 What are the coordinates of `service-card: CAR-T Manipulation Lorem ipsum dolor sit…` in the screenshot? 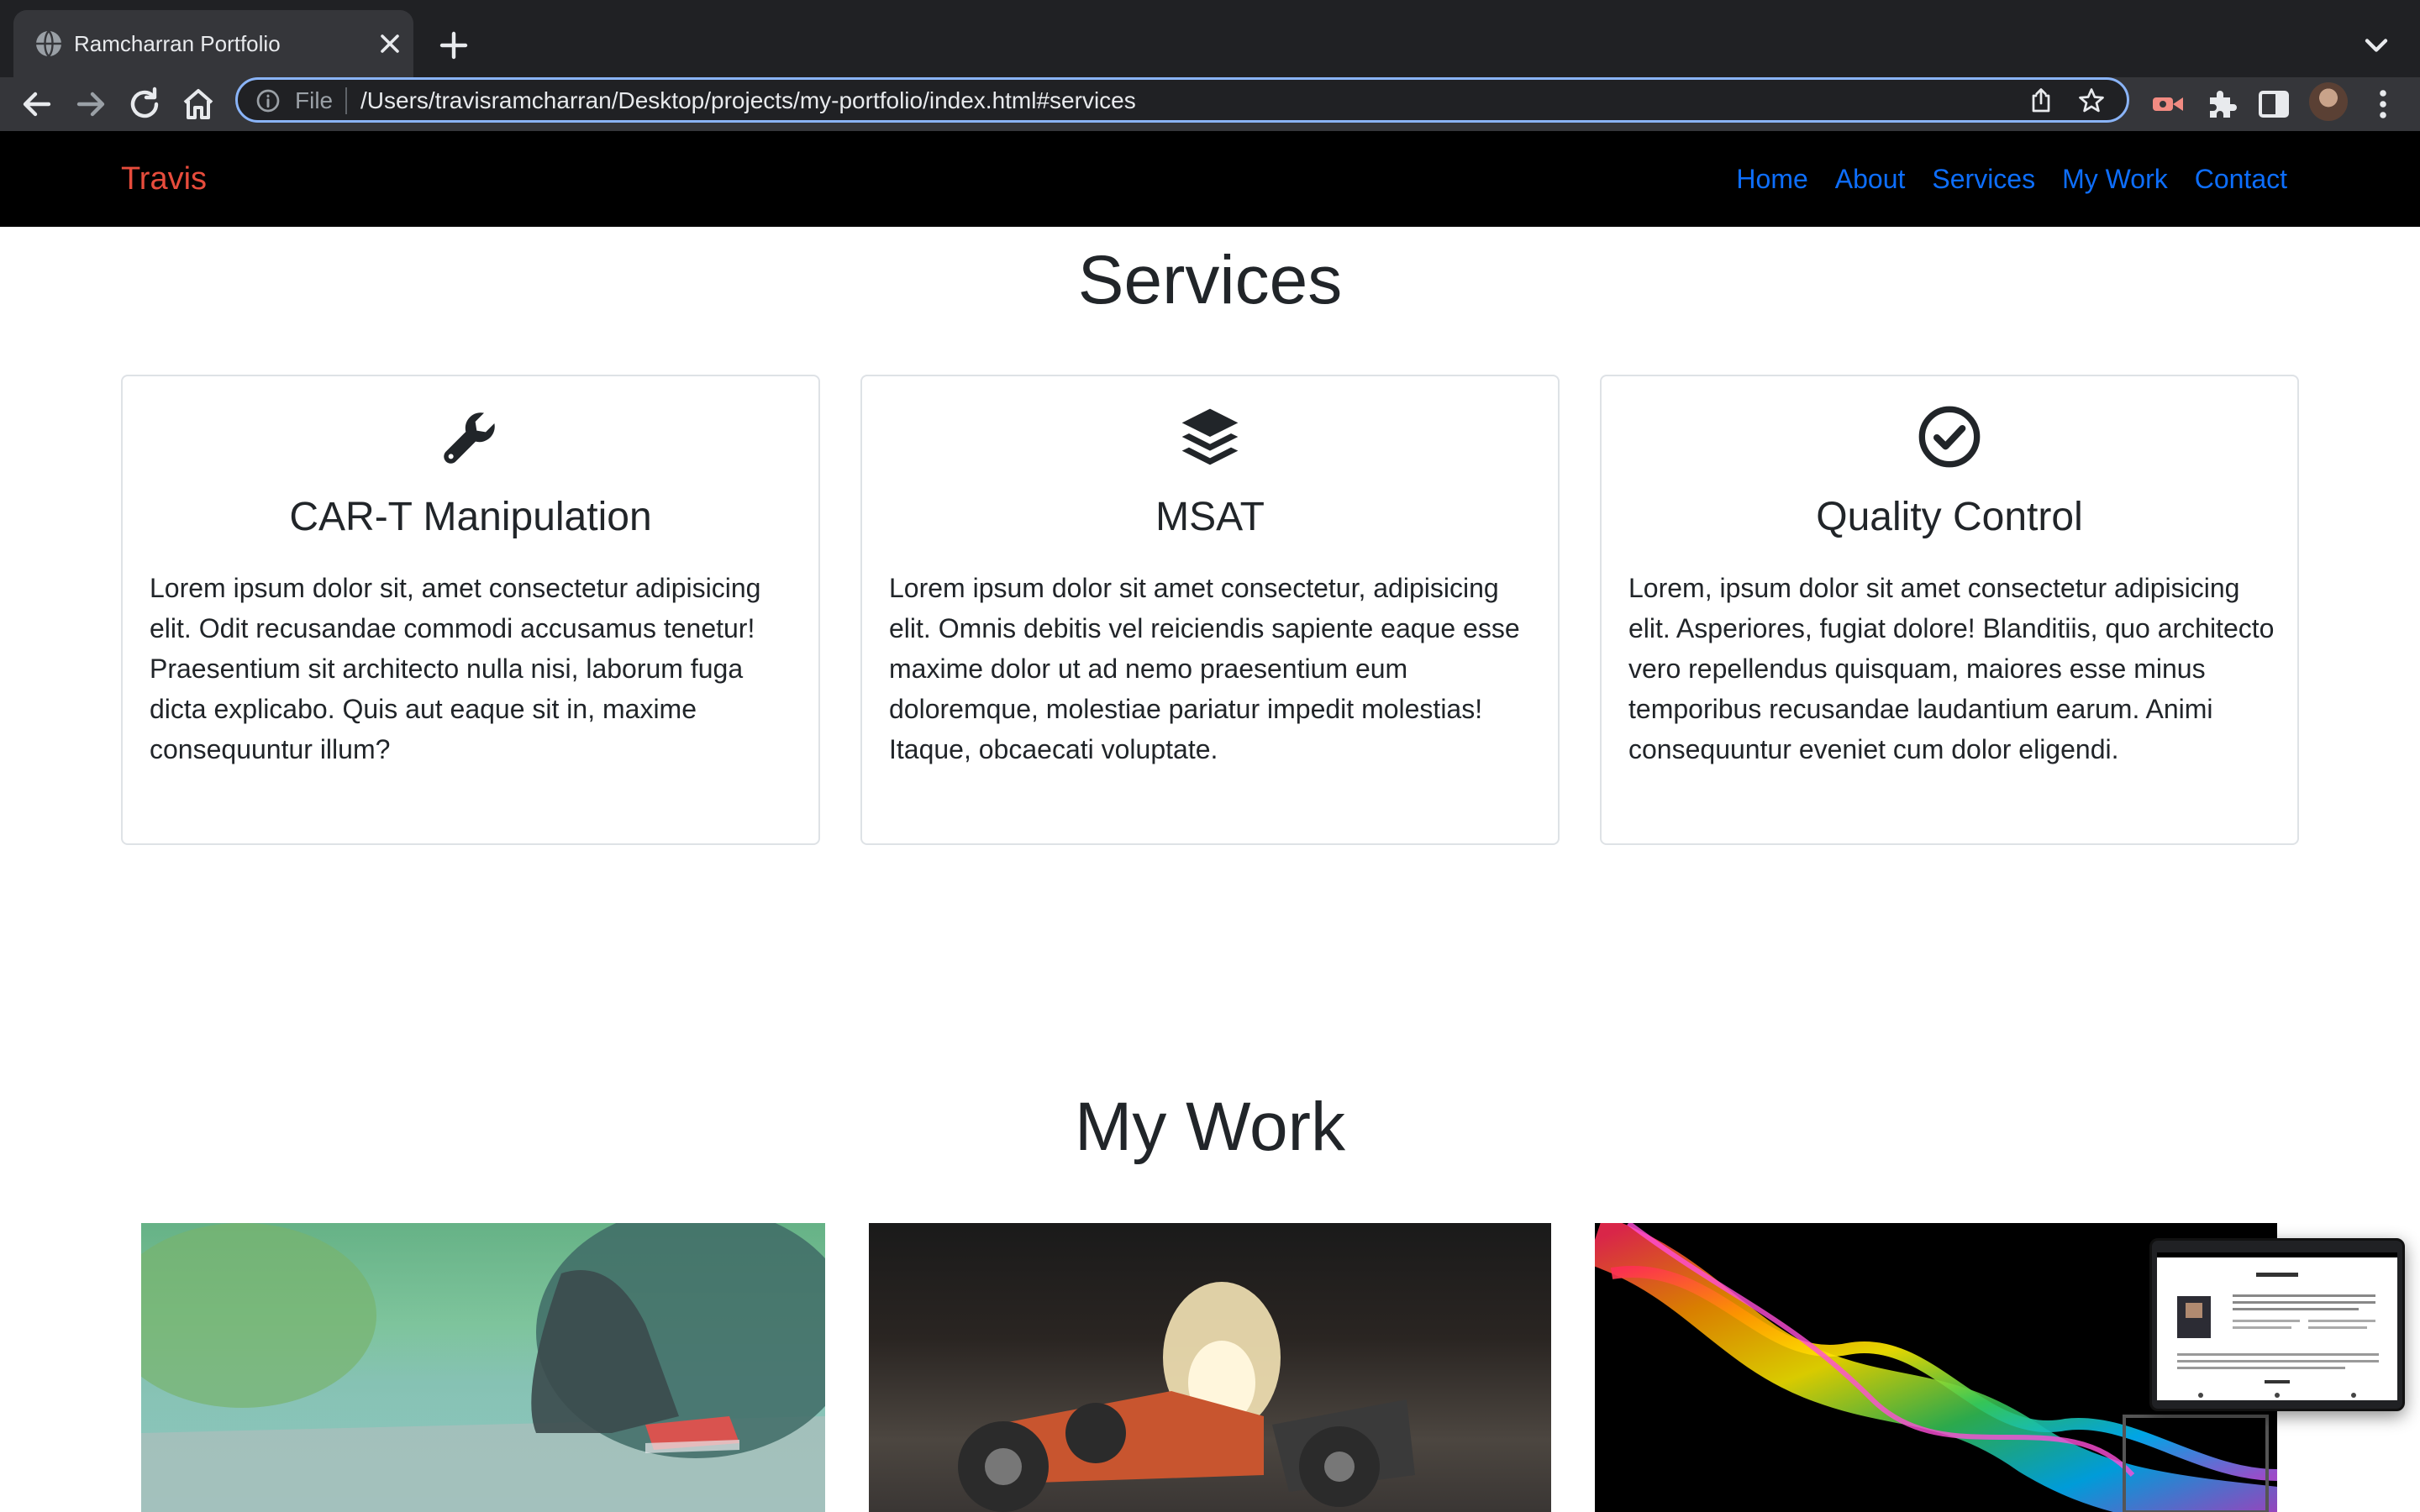 It's located at (470, 610).